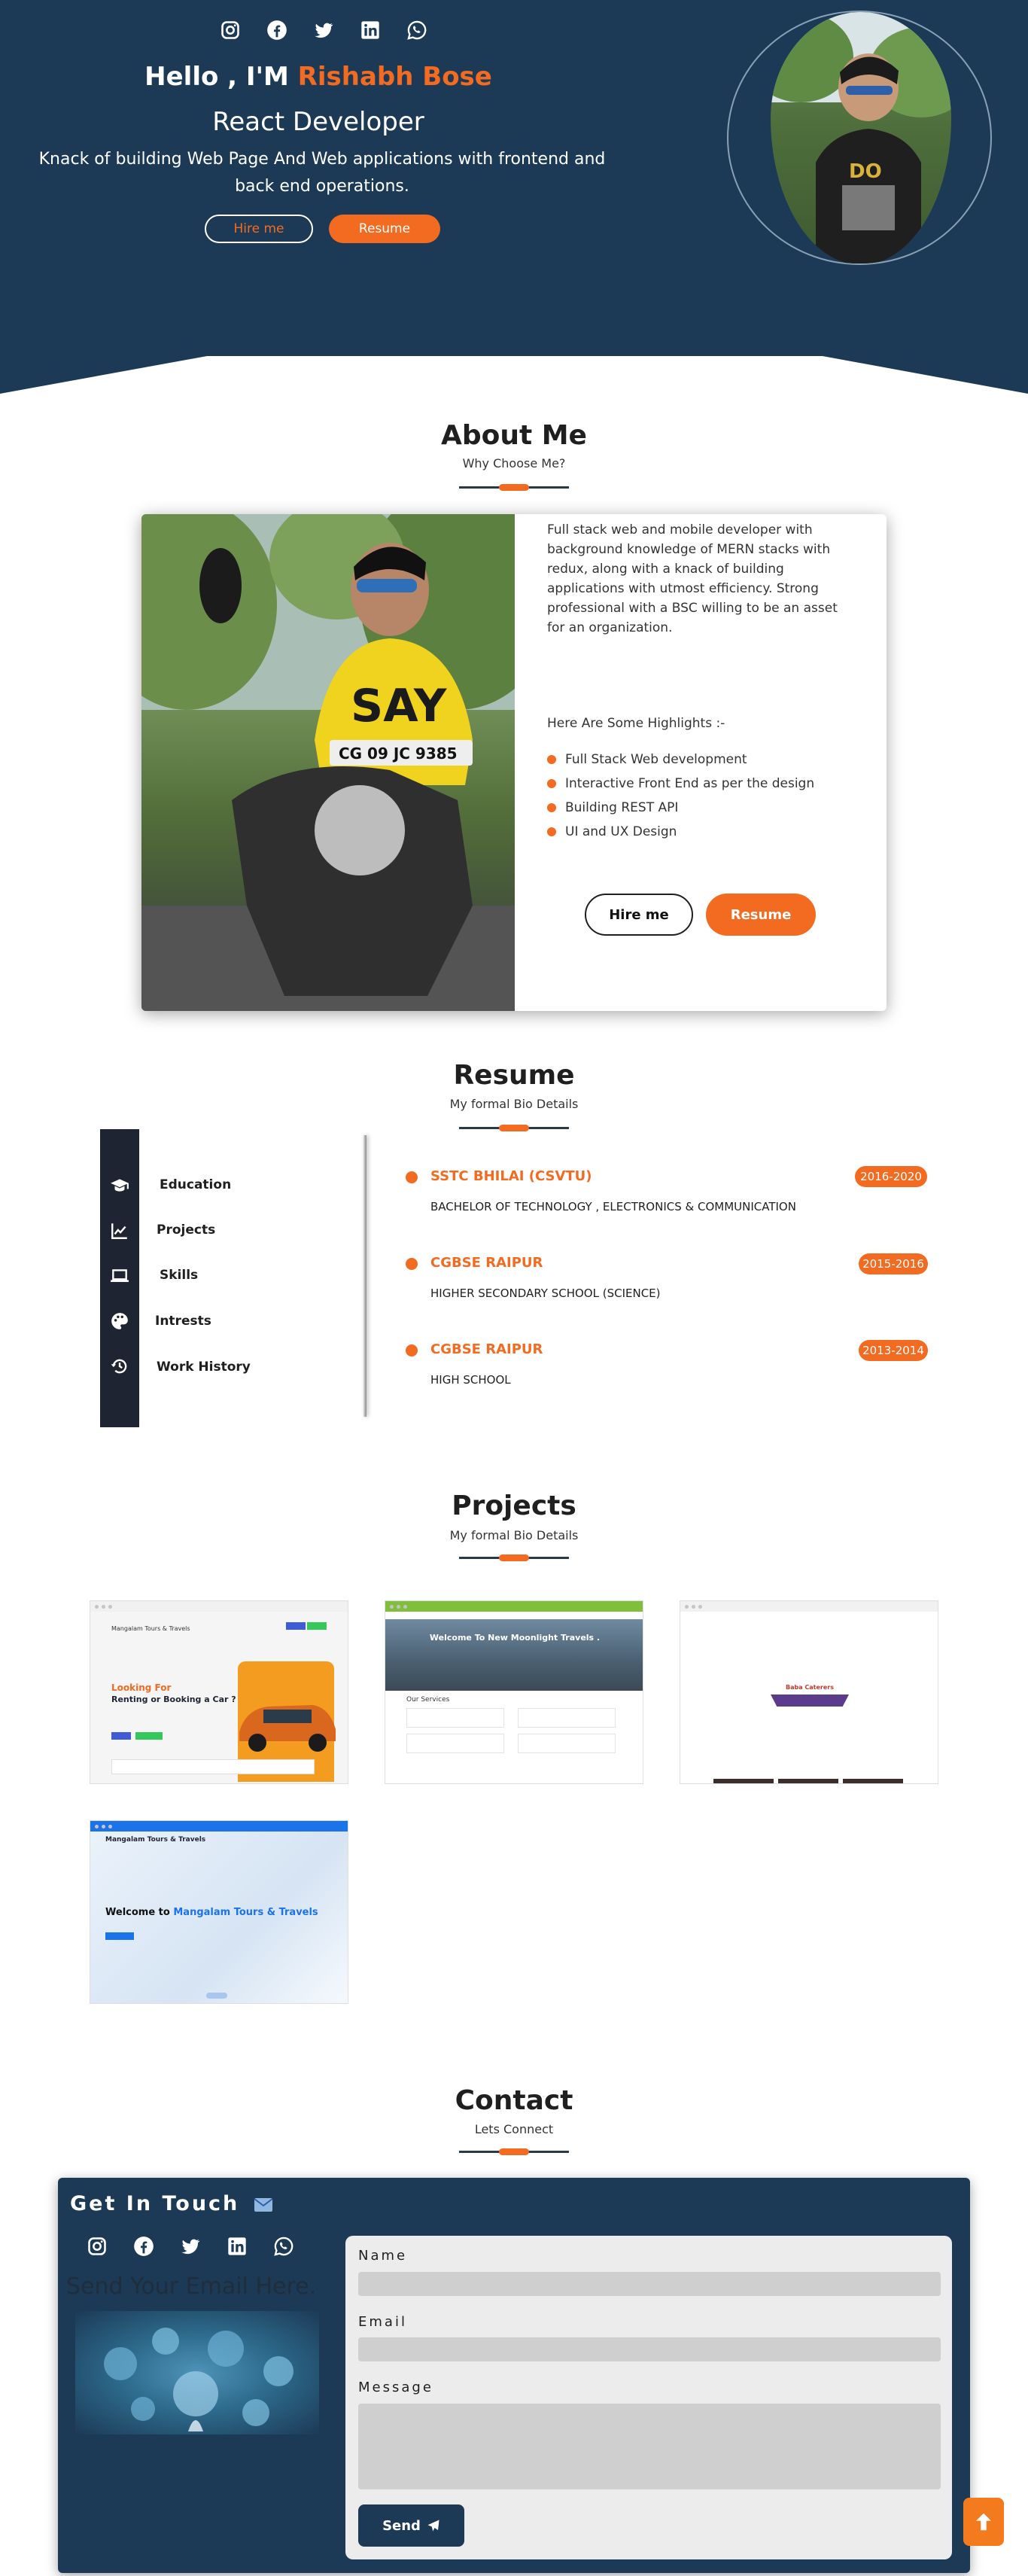 The image size is (1028, 2576). What do you see at coordinates (259, 229) in the screenshot?
I see `hero-hire-button: Hire me` at bounding box center [259, 229].